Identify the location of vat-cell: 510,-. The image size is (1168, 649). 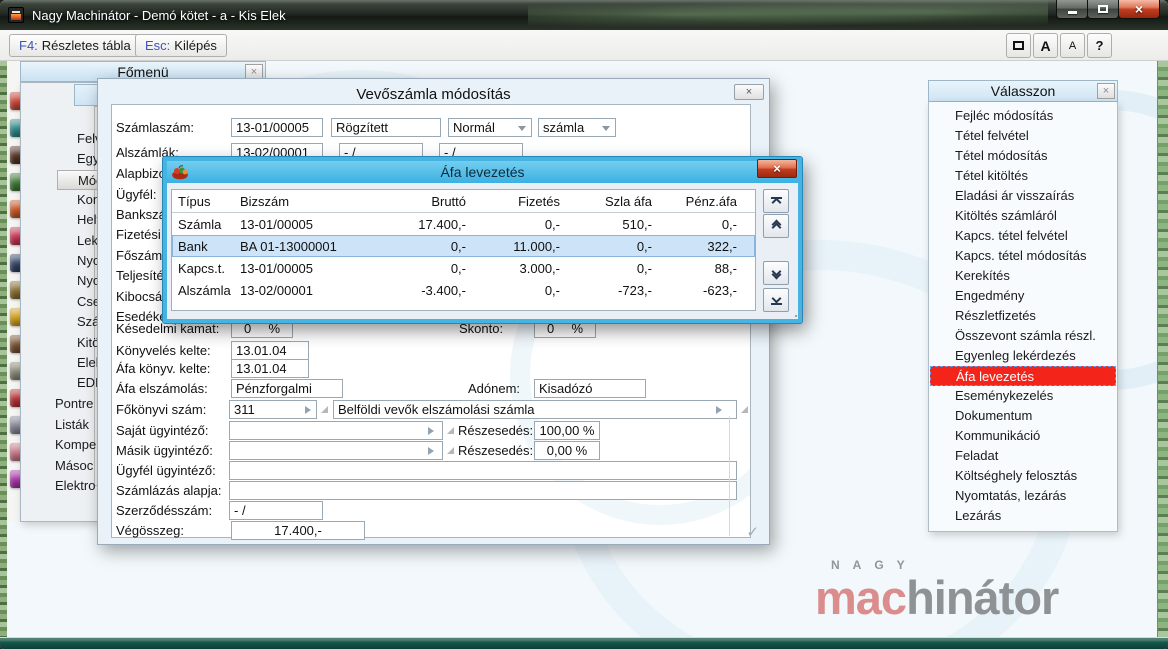
(637, 224).